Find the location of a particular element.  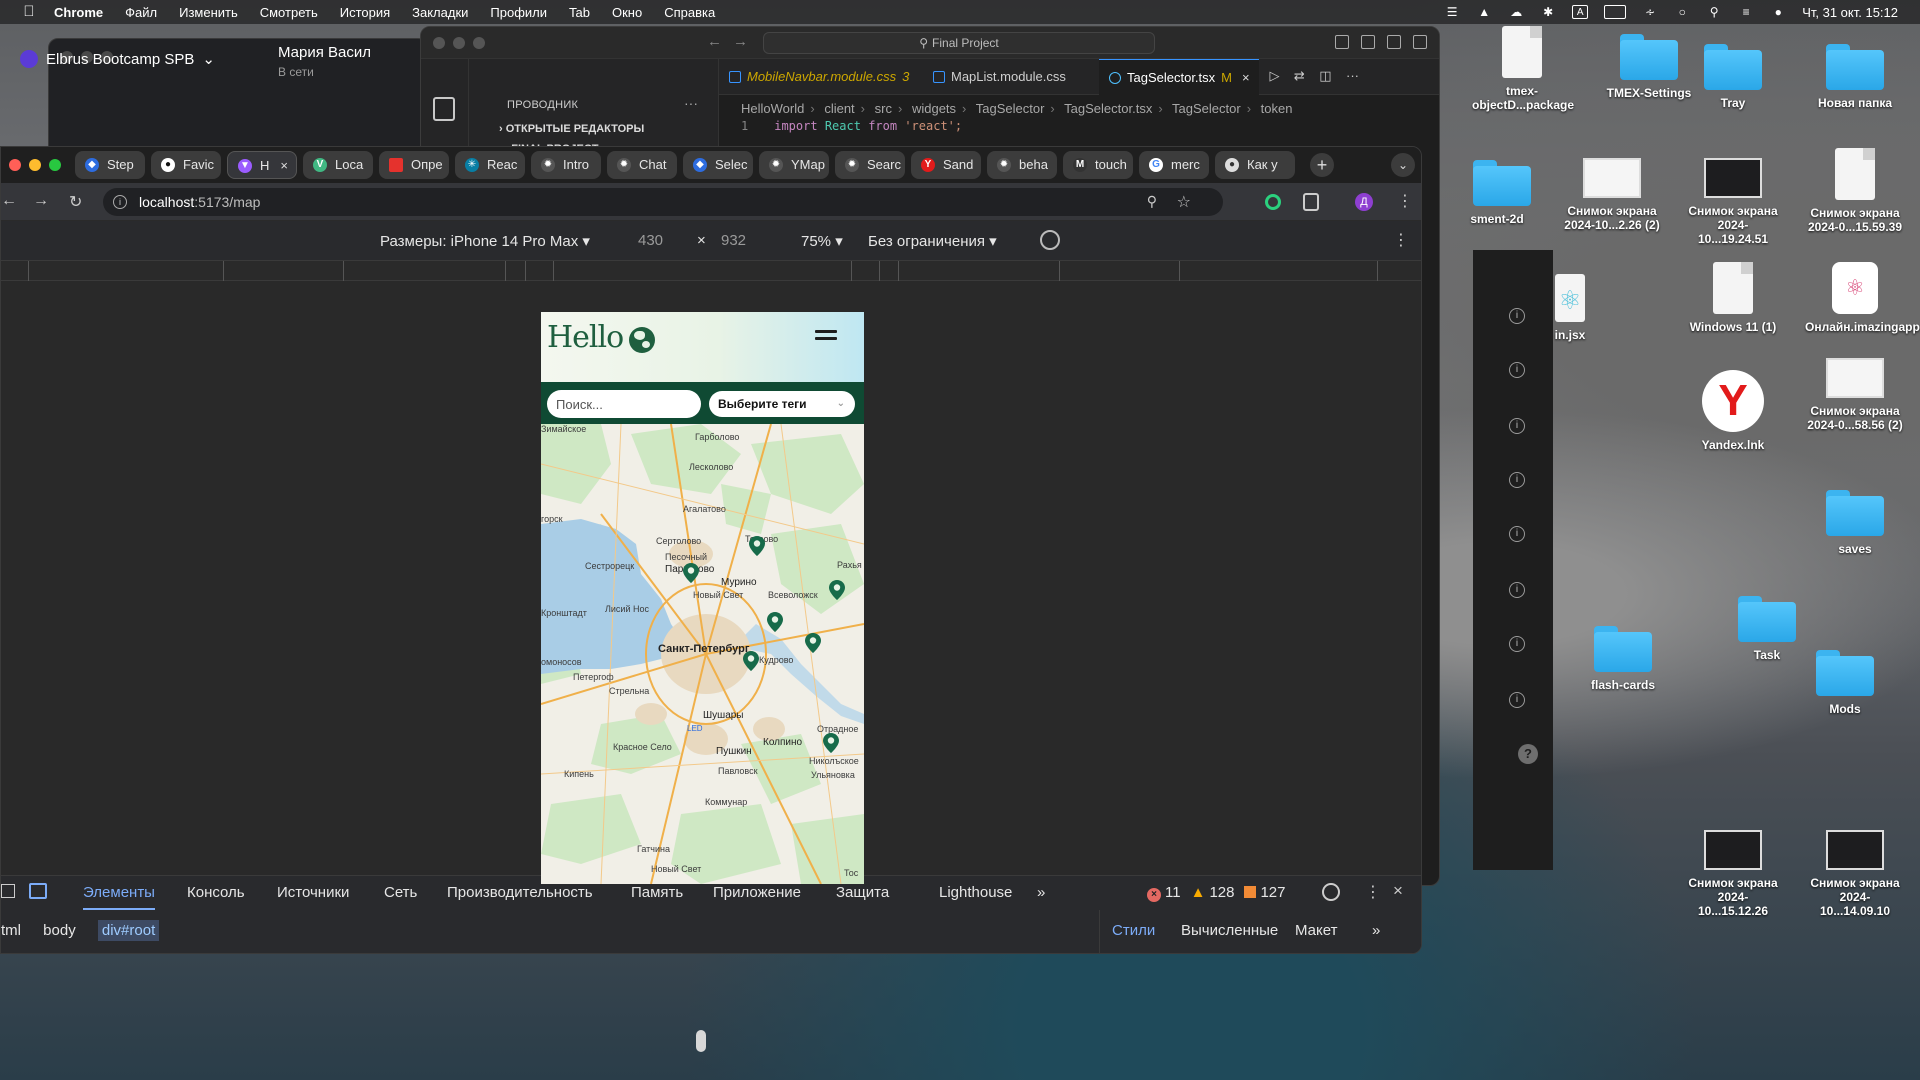

tab-memory: Память is located at coordinates (657, 892).